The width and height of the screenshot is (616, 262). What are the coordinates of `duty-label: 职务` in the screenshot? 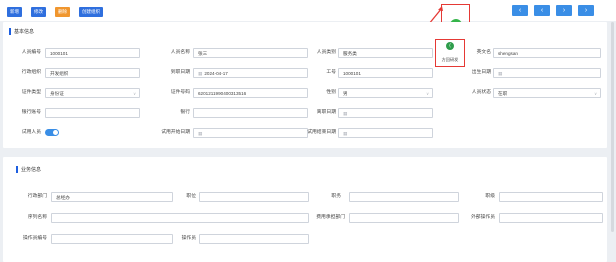 It's located at (336, 196).